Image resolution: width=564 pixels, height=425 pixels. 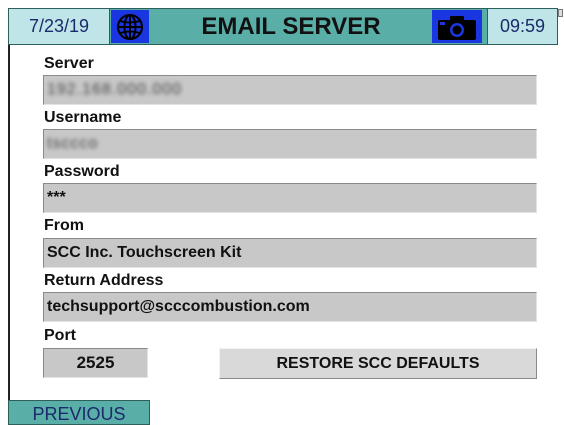 What do you see at coordinates (64, 225) in the screenshot?
I see `from-label: From` at bounding box center [64, 225].